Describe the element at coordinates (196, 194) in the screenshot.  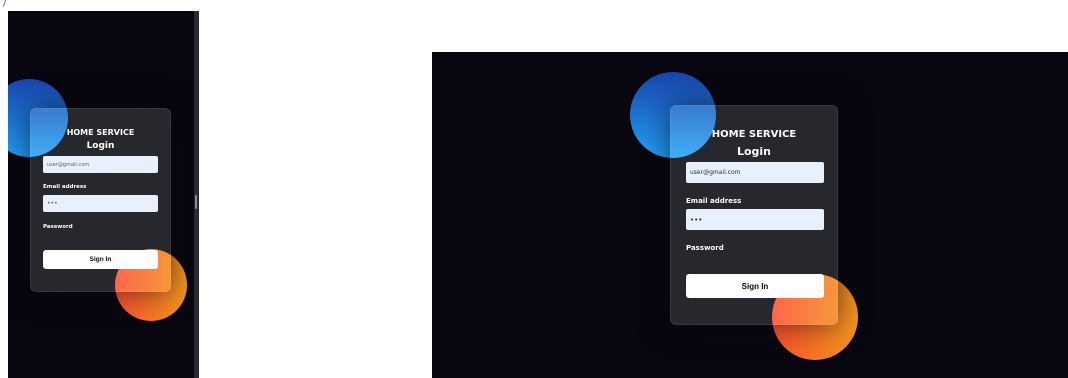
I see `split-divider` at that location.